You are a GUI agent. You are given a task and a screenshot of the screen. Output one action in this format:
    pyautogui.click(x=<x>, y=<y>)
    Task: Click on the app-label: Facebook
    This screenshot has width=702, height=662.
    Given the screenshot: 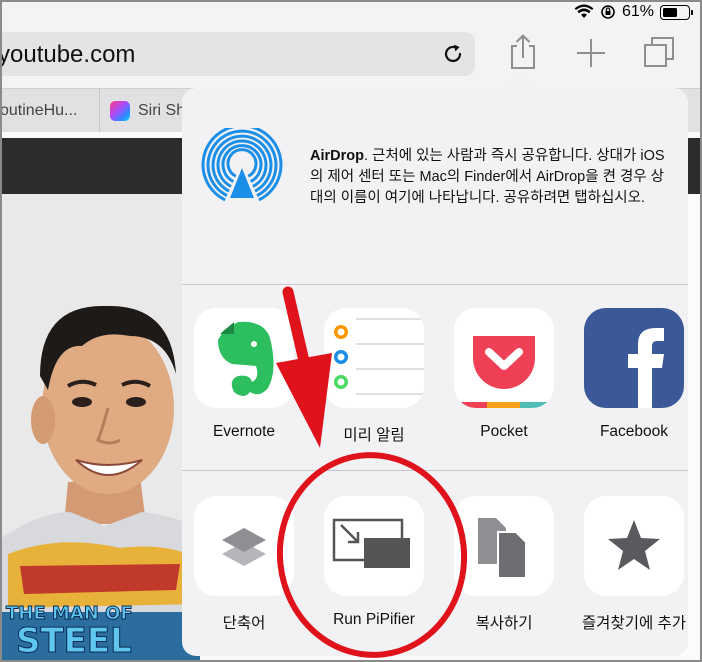 What is the action you would take?
    pyautogui.click(x=634, y=431)
    